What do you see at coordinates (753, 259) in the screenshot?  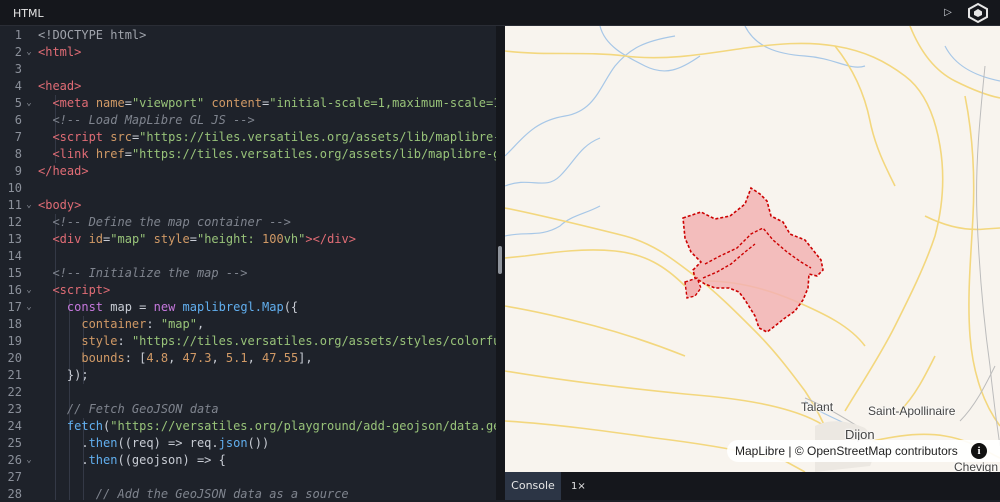 I see `geojson-polygon` at bounding box center [753, 259].